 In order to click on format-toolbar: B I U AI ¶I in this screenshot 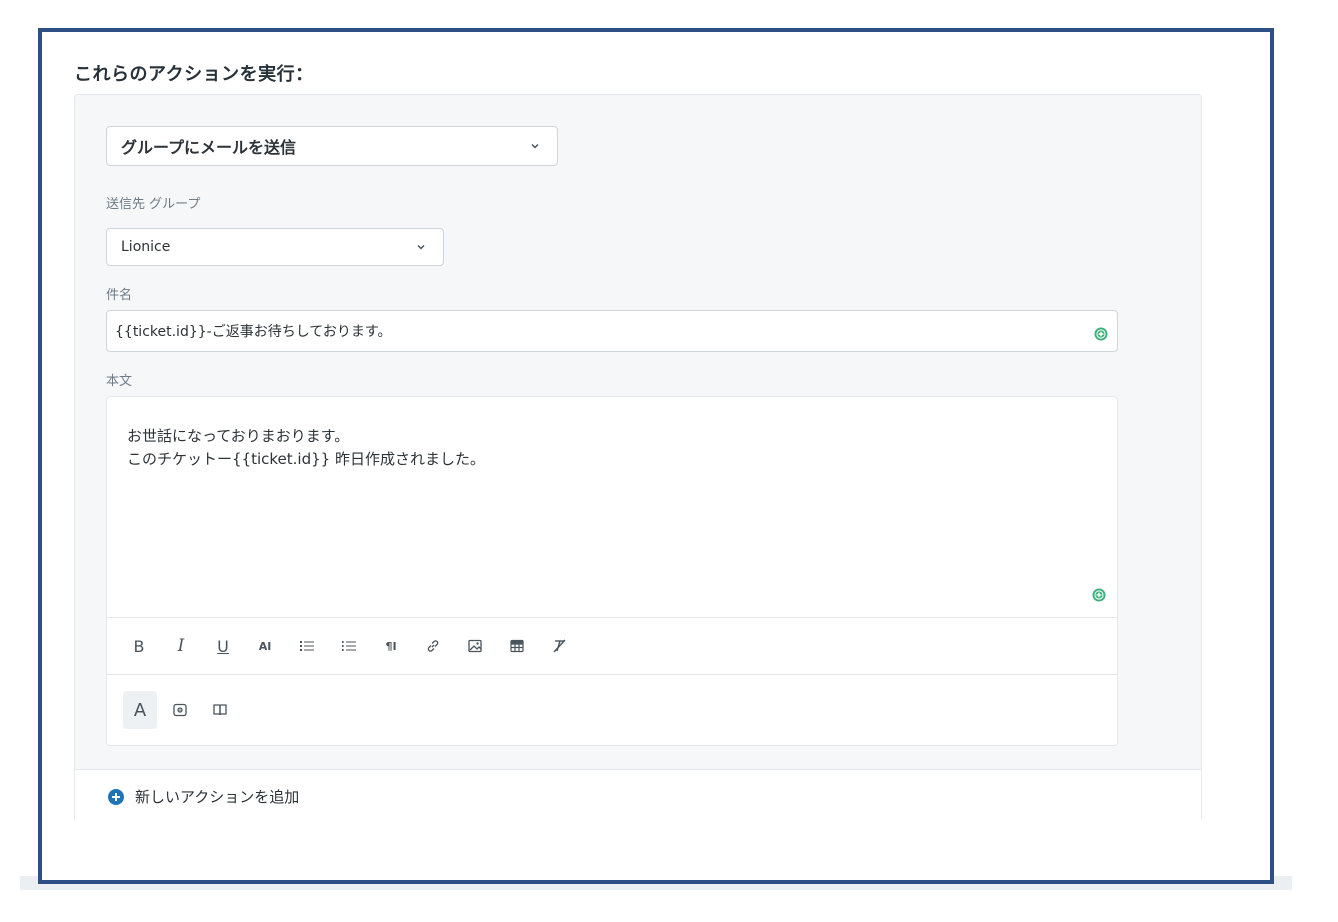, I will do `click(612, 646)`.